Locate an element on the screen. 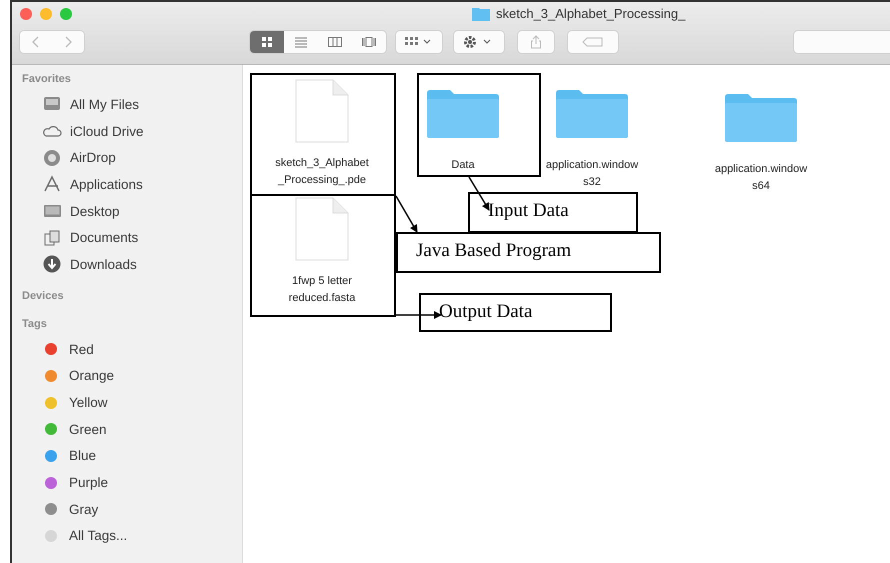 The image size is (890, 563). chevron-right-icon is located at coordinates (68, 42).